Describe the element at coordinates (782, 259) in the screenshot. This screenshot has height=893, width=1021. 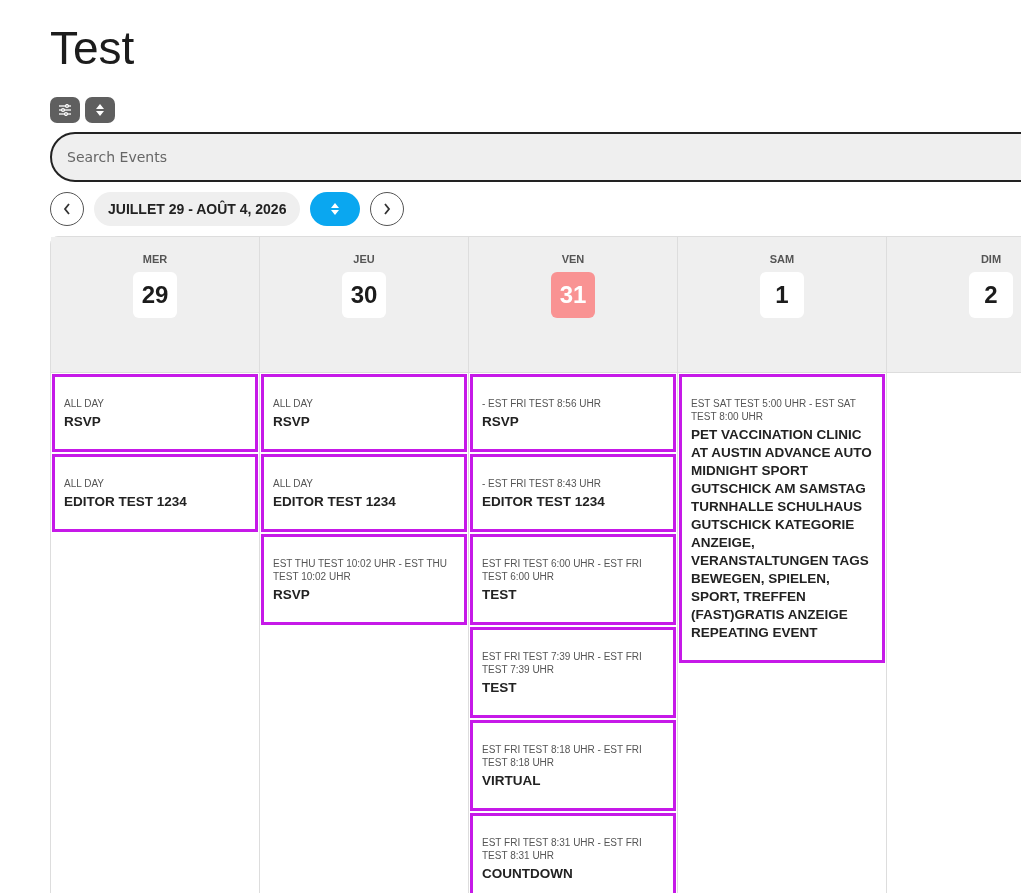
I see `weekday-label: SAM` at that location.